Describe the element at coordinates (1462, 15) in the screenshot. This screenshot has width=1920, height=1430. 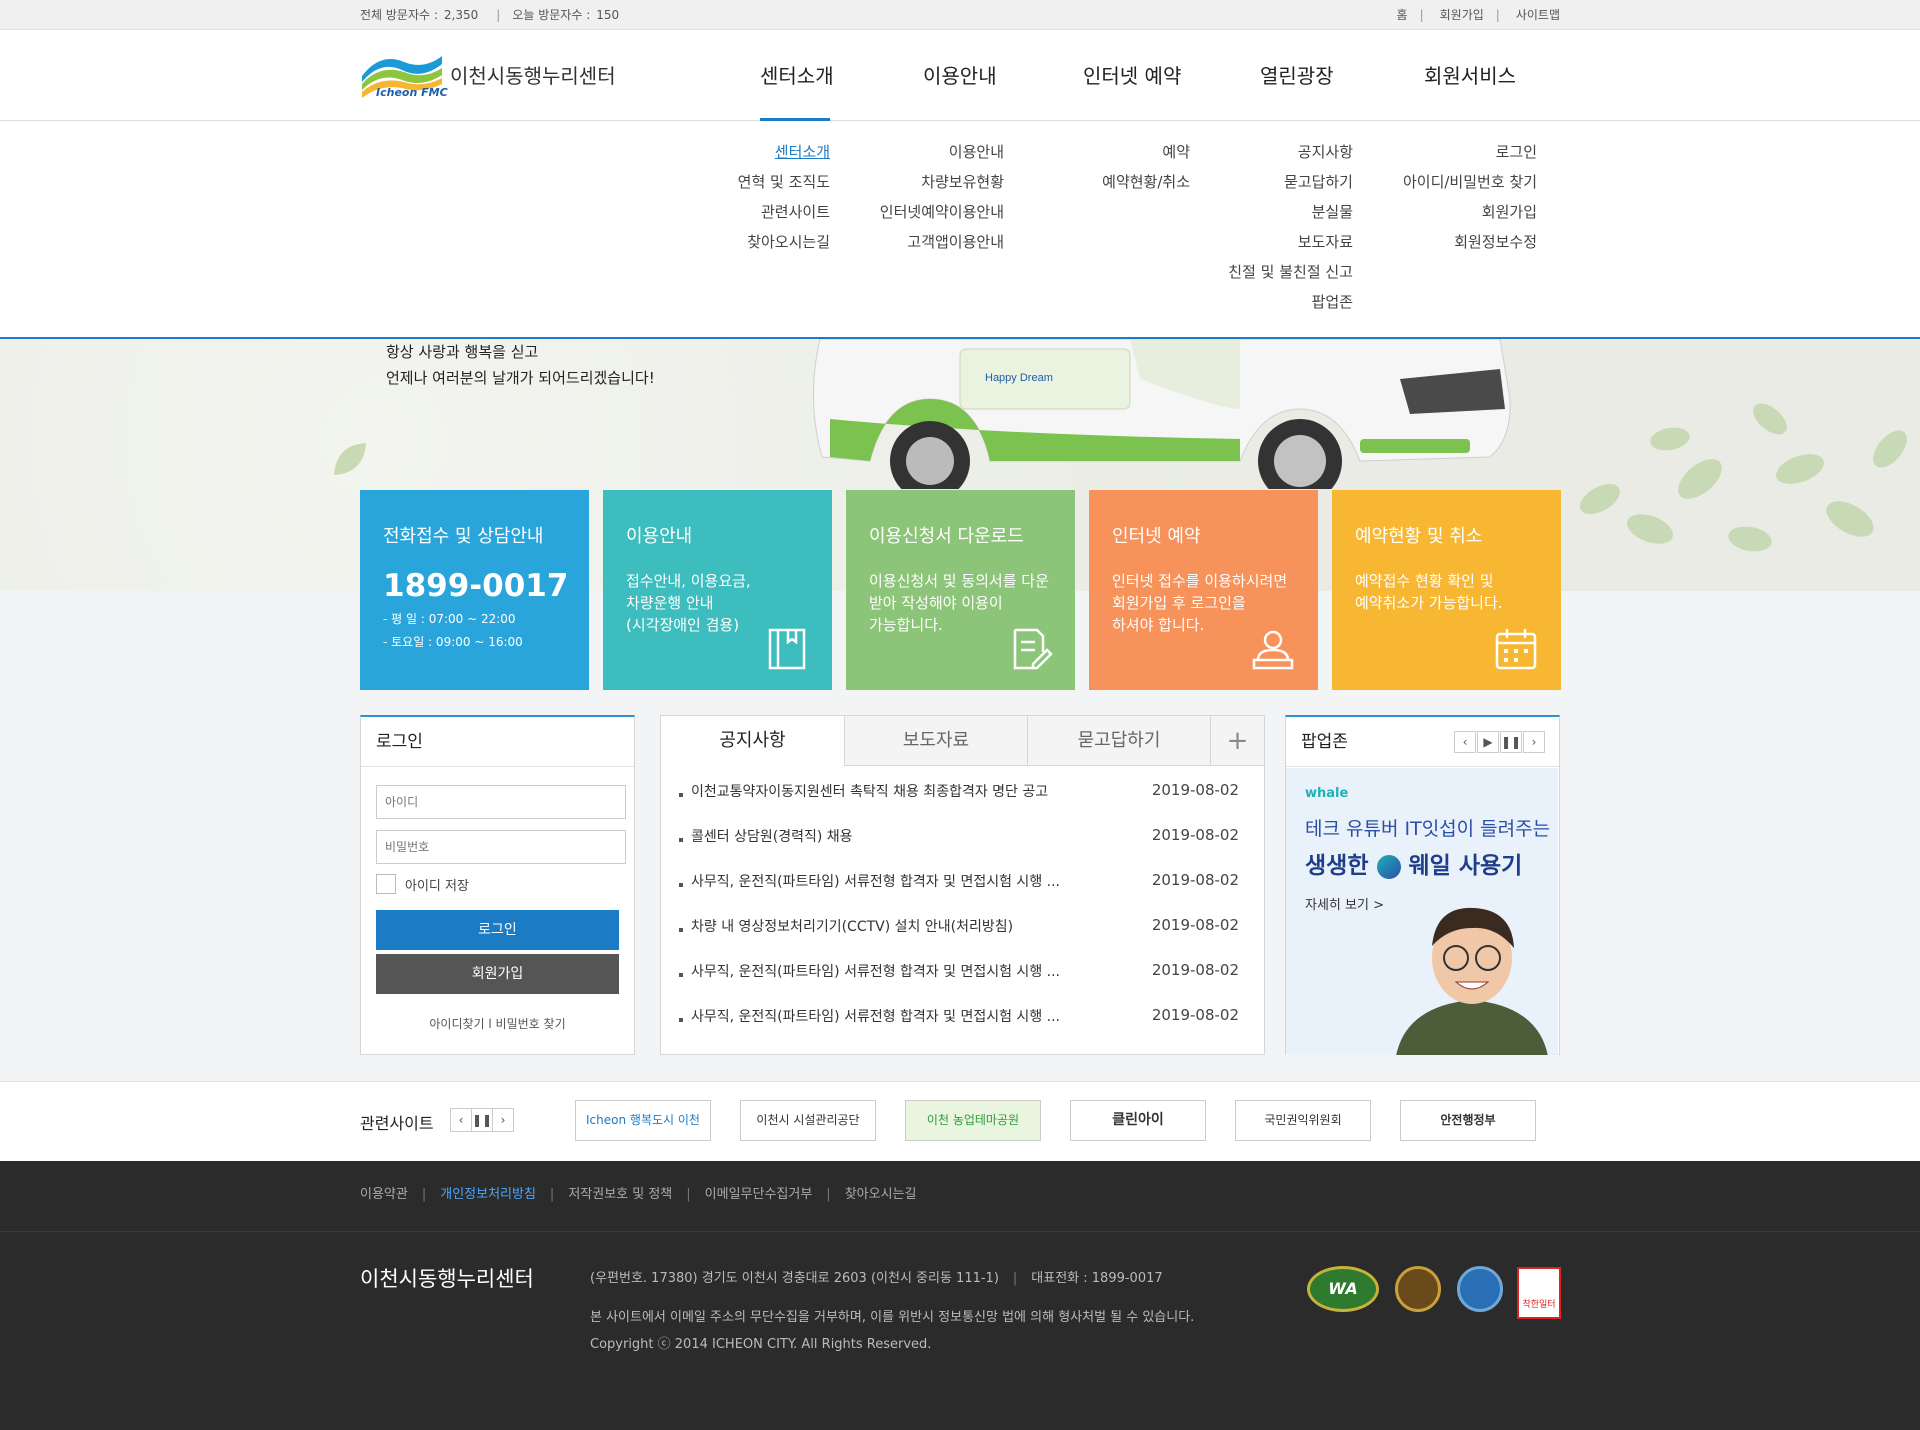
I see `join-link: 회원가입` at that location.